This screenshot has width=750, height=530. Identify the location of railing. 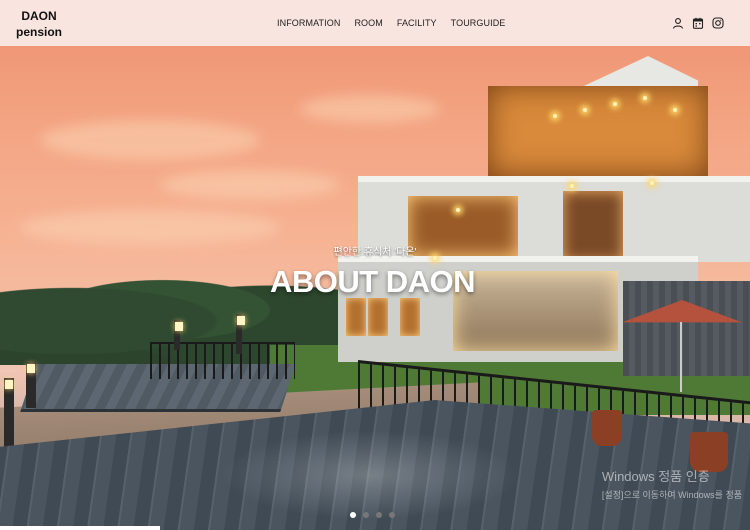
(222, 360).